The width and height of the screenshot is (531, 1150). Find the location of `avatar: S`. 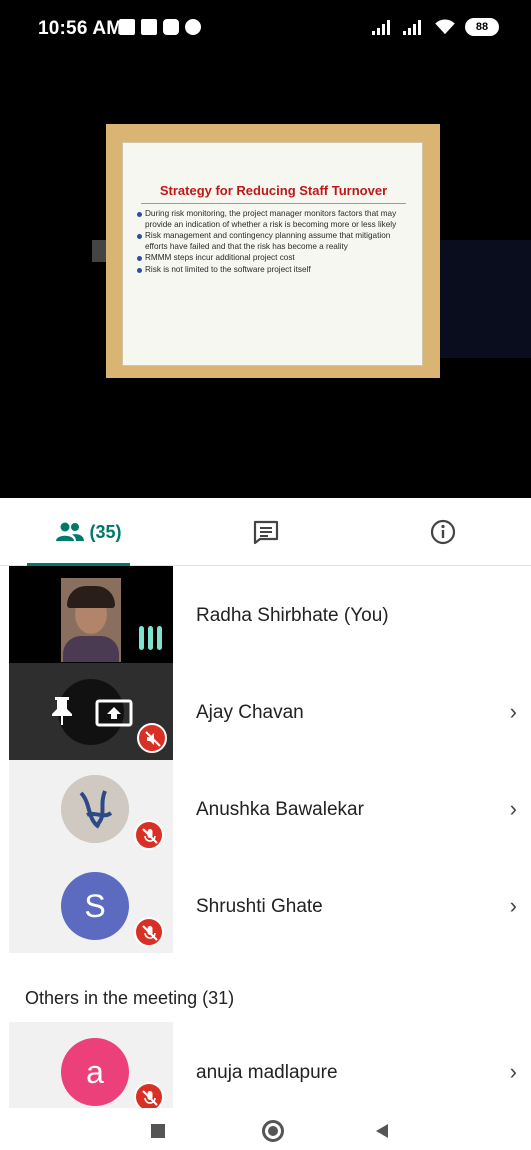

avatar: S is located at coordinates (95, 906).